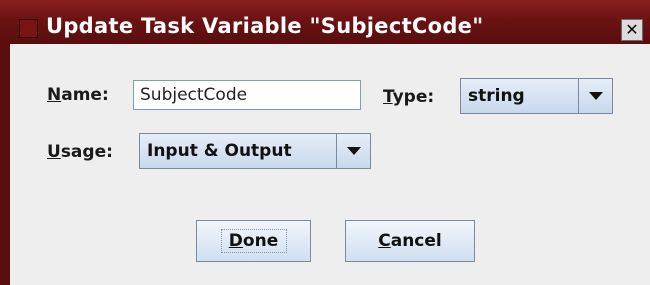 The image size is (650, 285). Describe the element at coordinates (194, 95) in the screenshot. I see `name-field-value: SubjectCode` at that location.